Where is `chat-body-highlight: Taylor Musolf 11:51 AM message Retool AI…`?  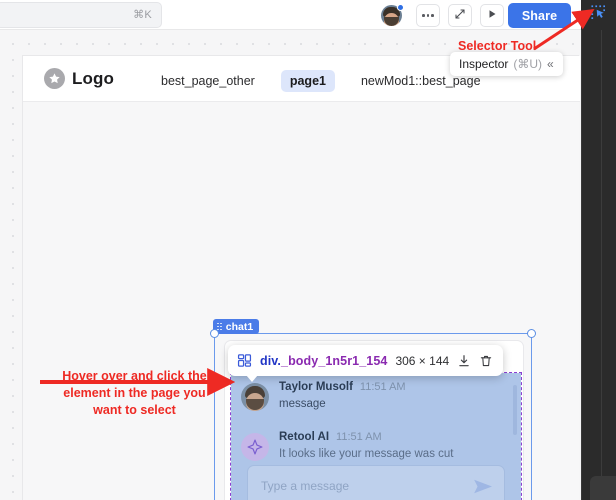 chat-body-highlight: Taylor Musolf 11:51 AM message Retool AI… is located at coordinates (376, 436).